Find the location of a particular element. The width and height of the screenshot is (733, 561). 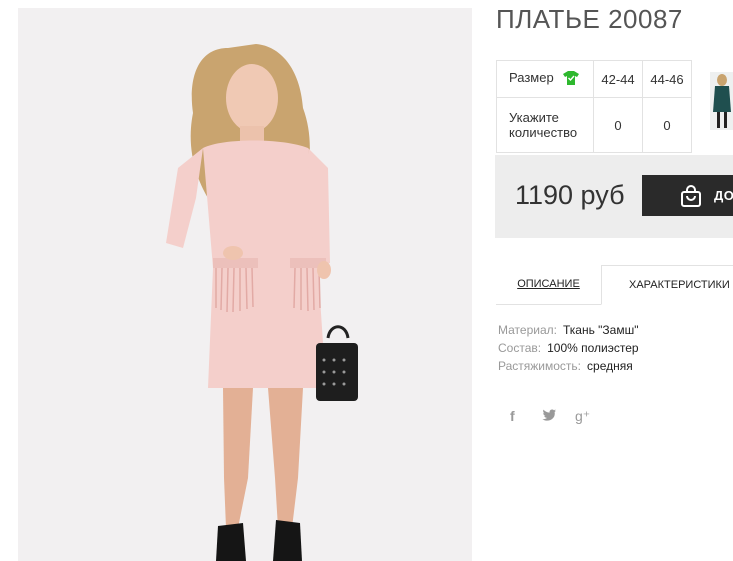

color-thumbnail is located at coordinates (721, 101).